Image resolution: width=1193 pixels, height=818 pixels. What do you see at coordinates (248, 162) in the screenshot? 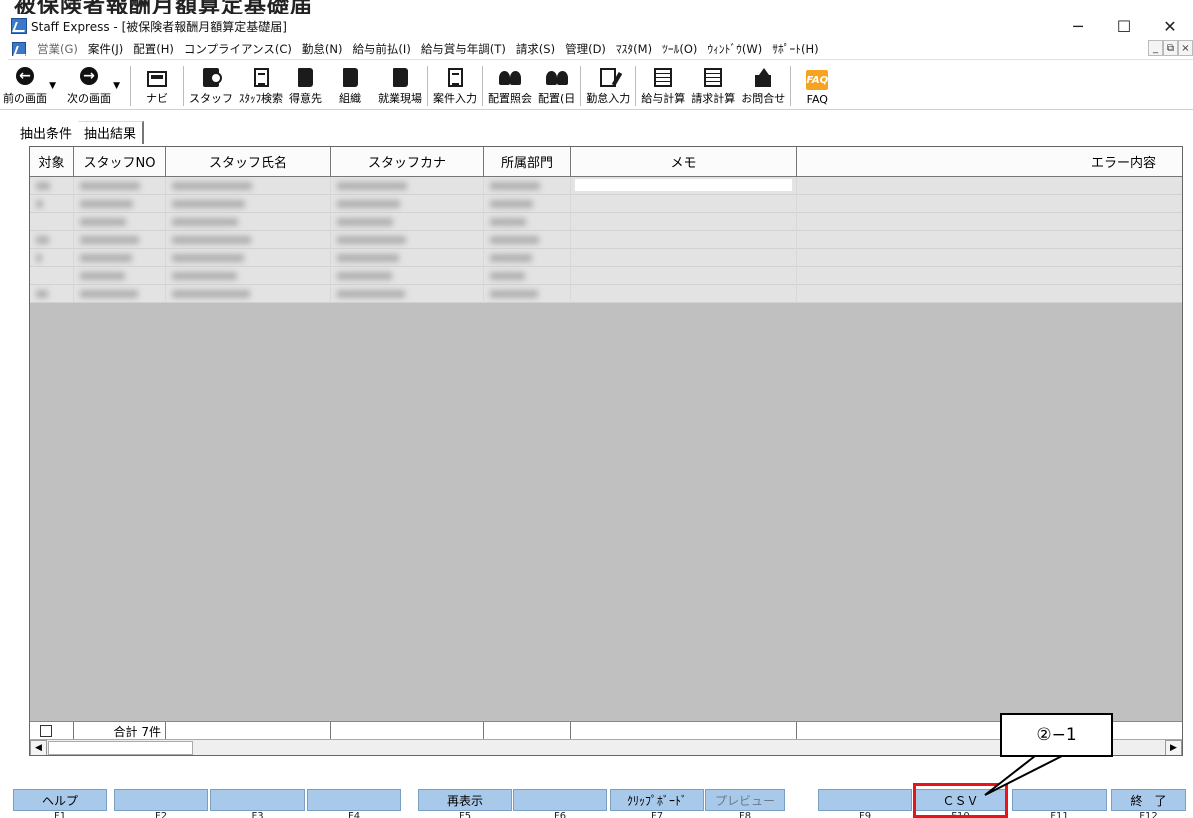
I see `column-header-staff-name: スタッフ氏名` at bounding box center [248, 162].